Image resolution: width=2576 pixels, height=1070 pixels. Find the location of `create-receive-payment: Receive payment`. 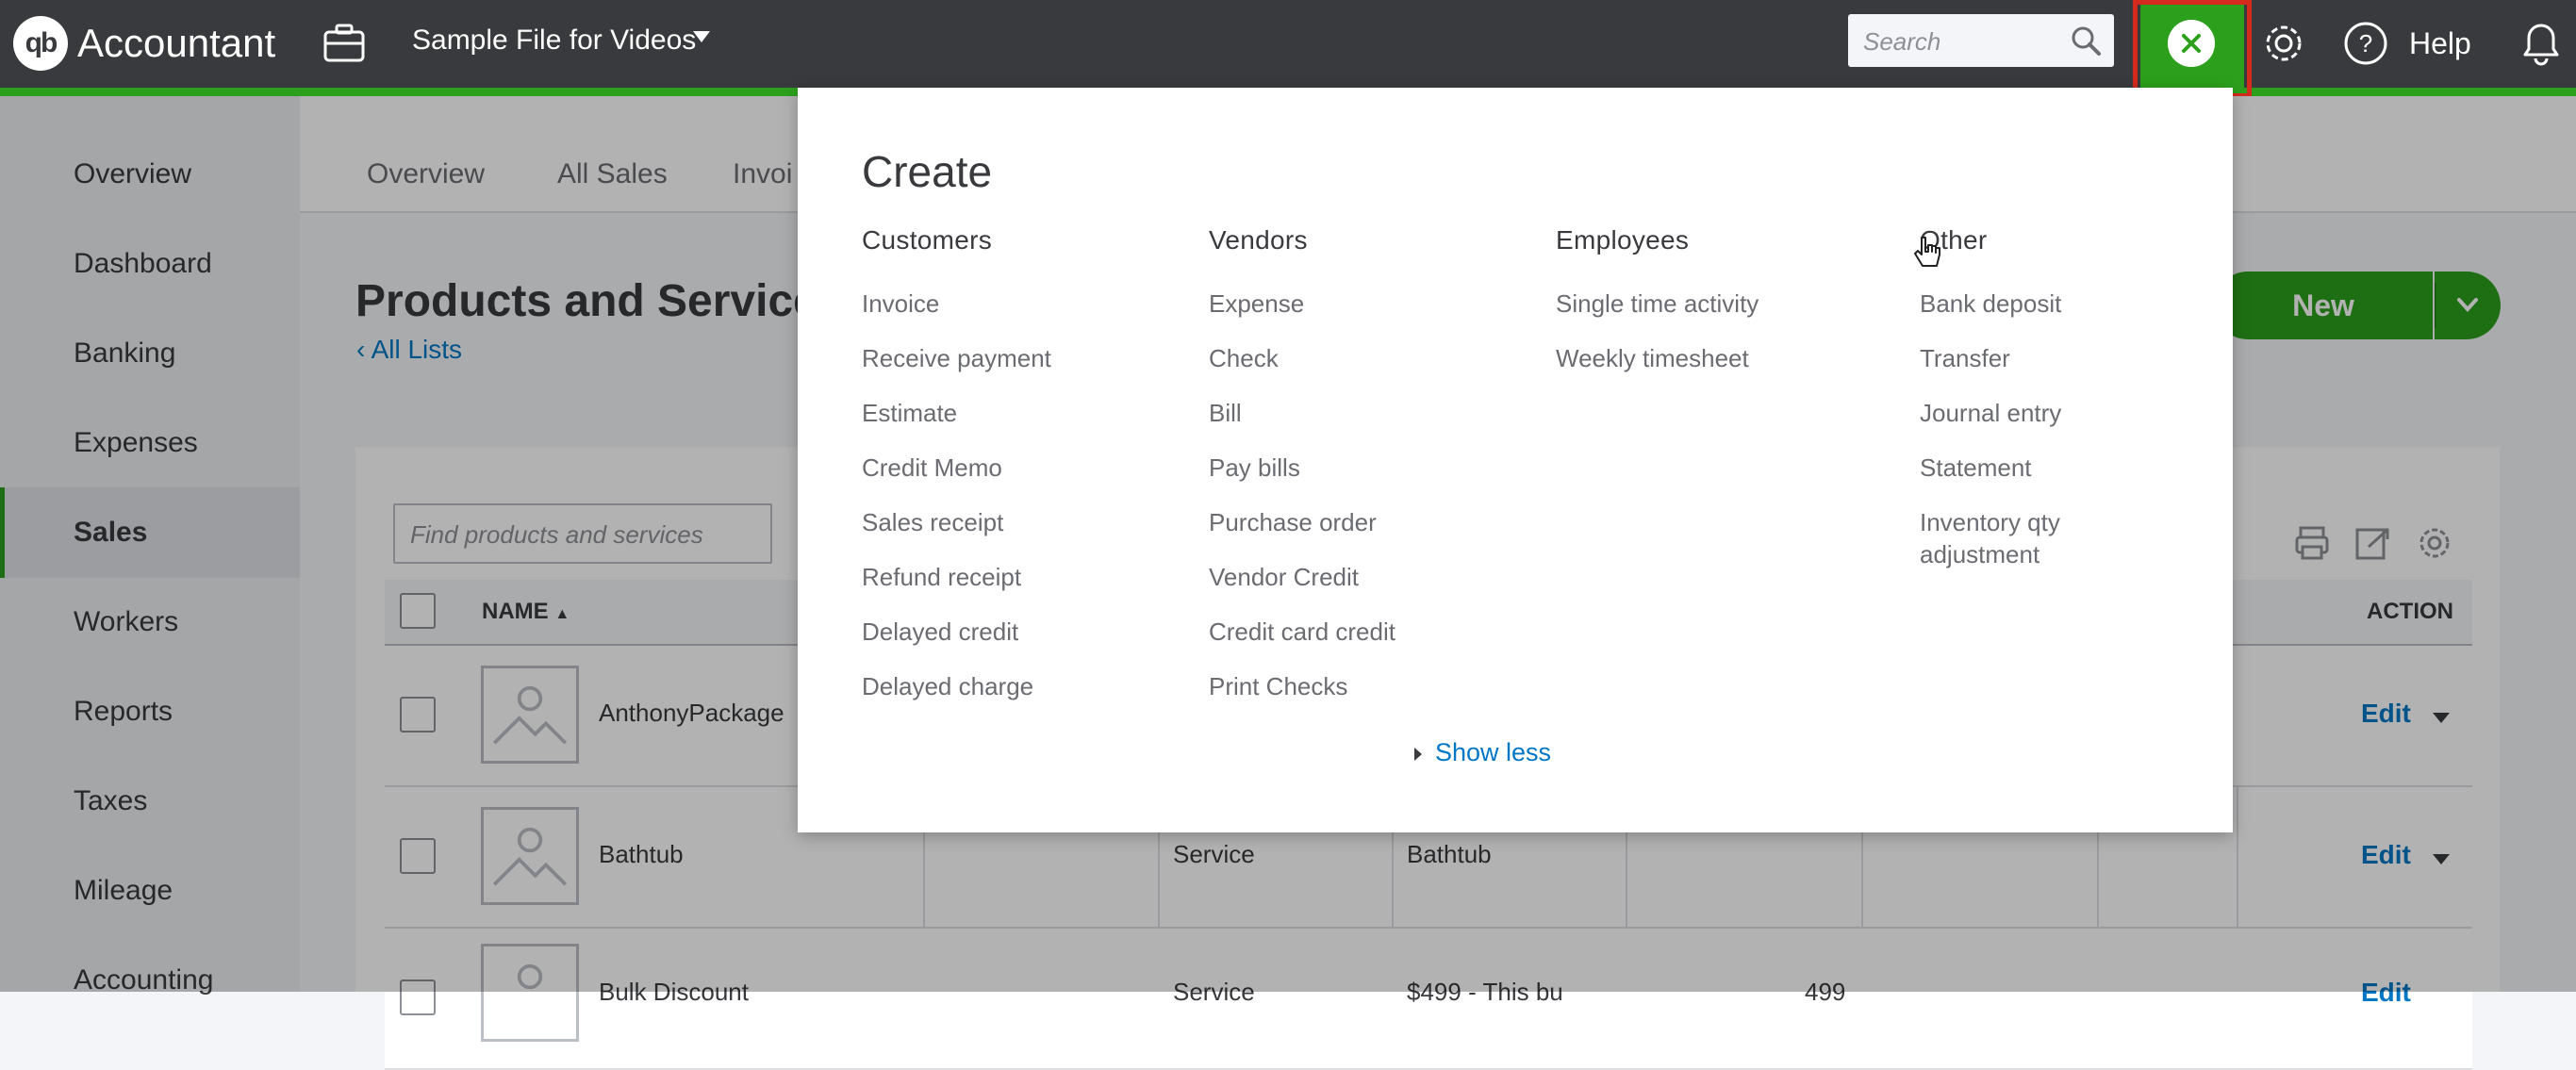

create-receive-payment: Receive payment is located at coordinates (1022, 358).